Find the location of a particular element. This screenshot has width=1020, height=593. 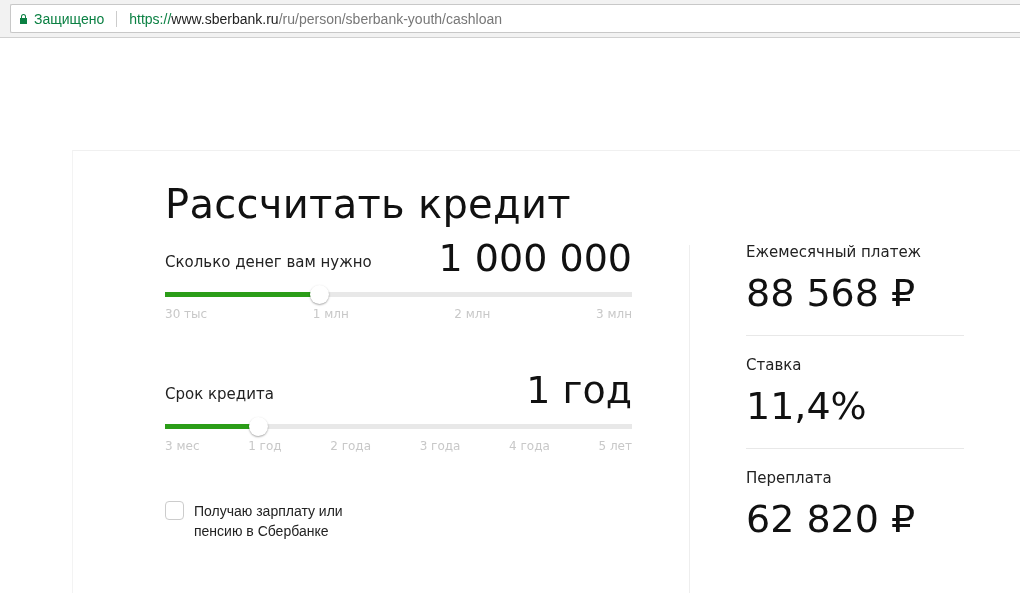

result-label: Ежемесячный платеж is located at coordinates (834, 252).